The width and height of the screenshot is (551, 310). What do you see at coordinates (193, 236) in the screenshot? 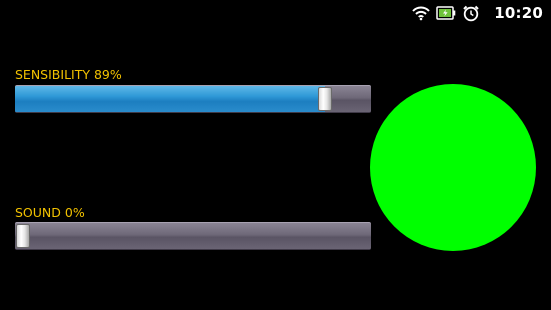
I see `sound-slider` at bounding box center [193, 236].